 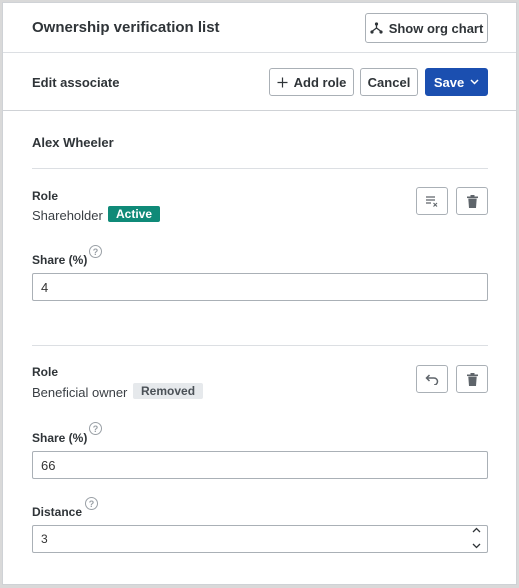 I want to click on add-role-button: Add role, so click(x=311, y=82).